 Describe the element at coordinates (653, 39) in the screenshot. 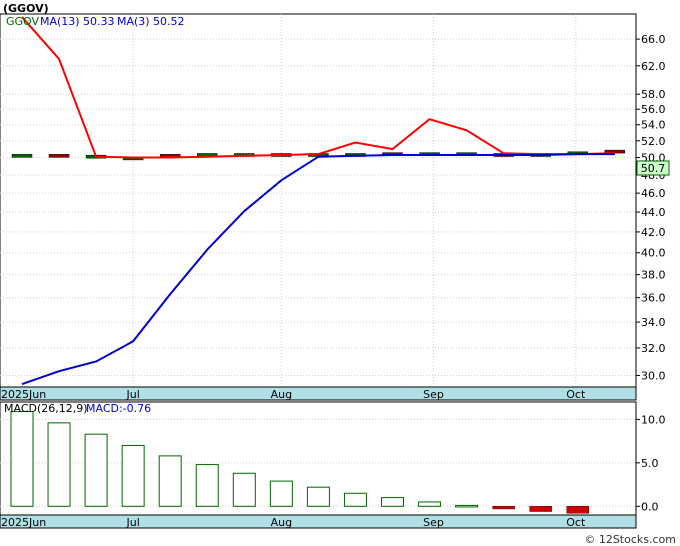

I see `price-y-tick-label: 66.0` at that location.